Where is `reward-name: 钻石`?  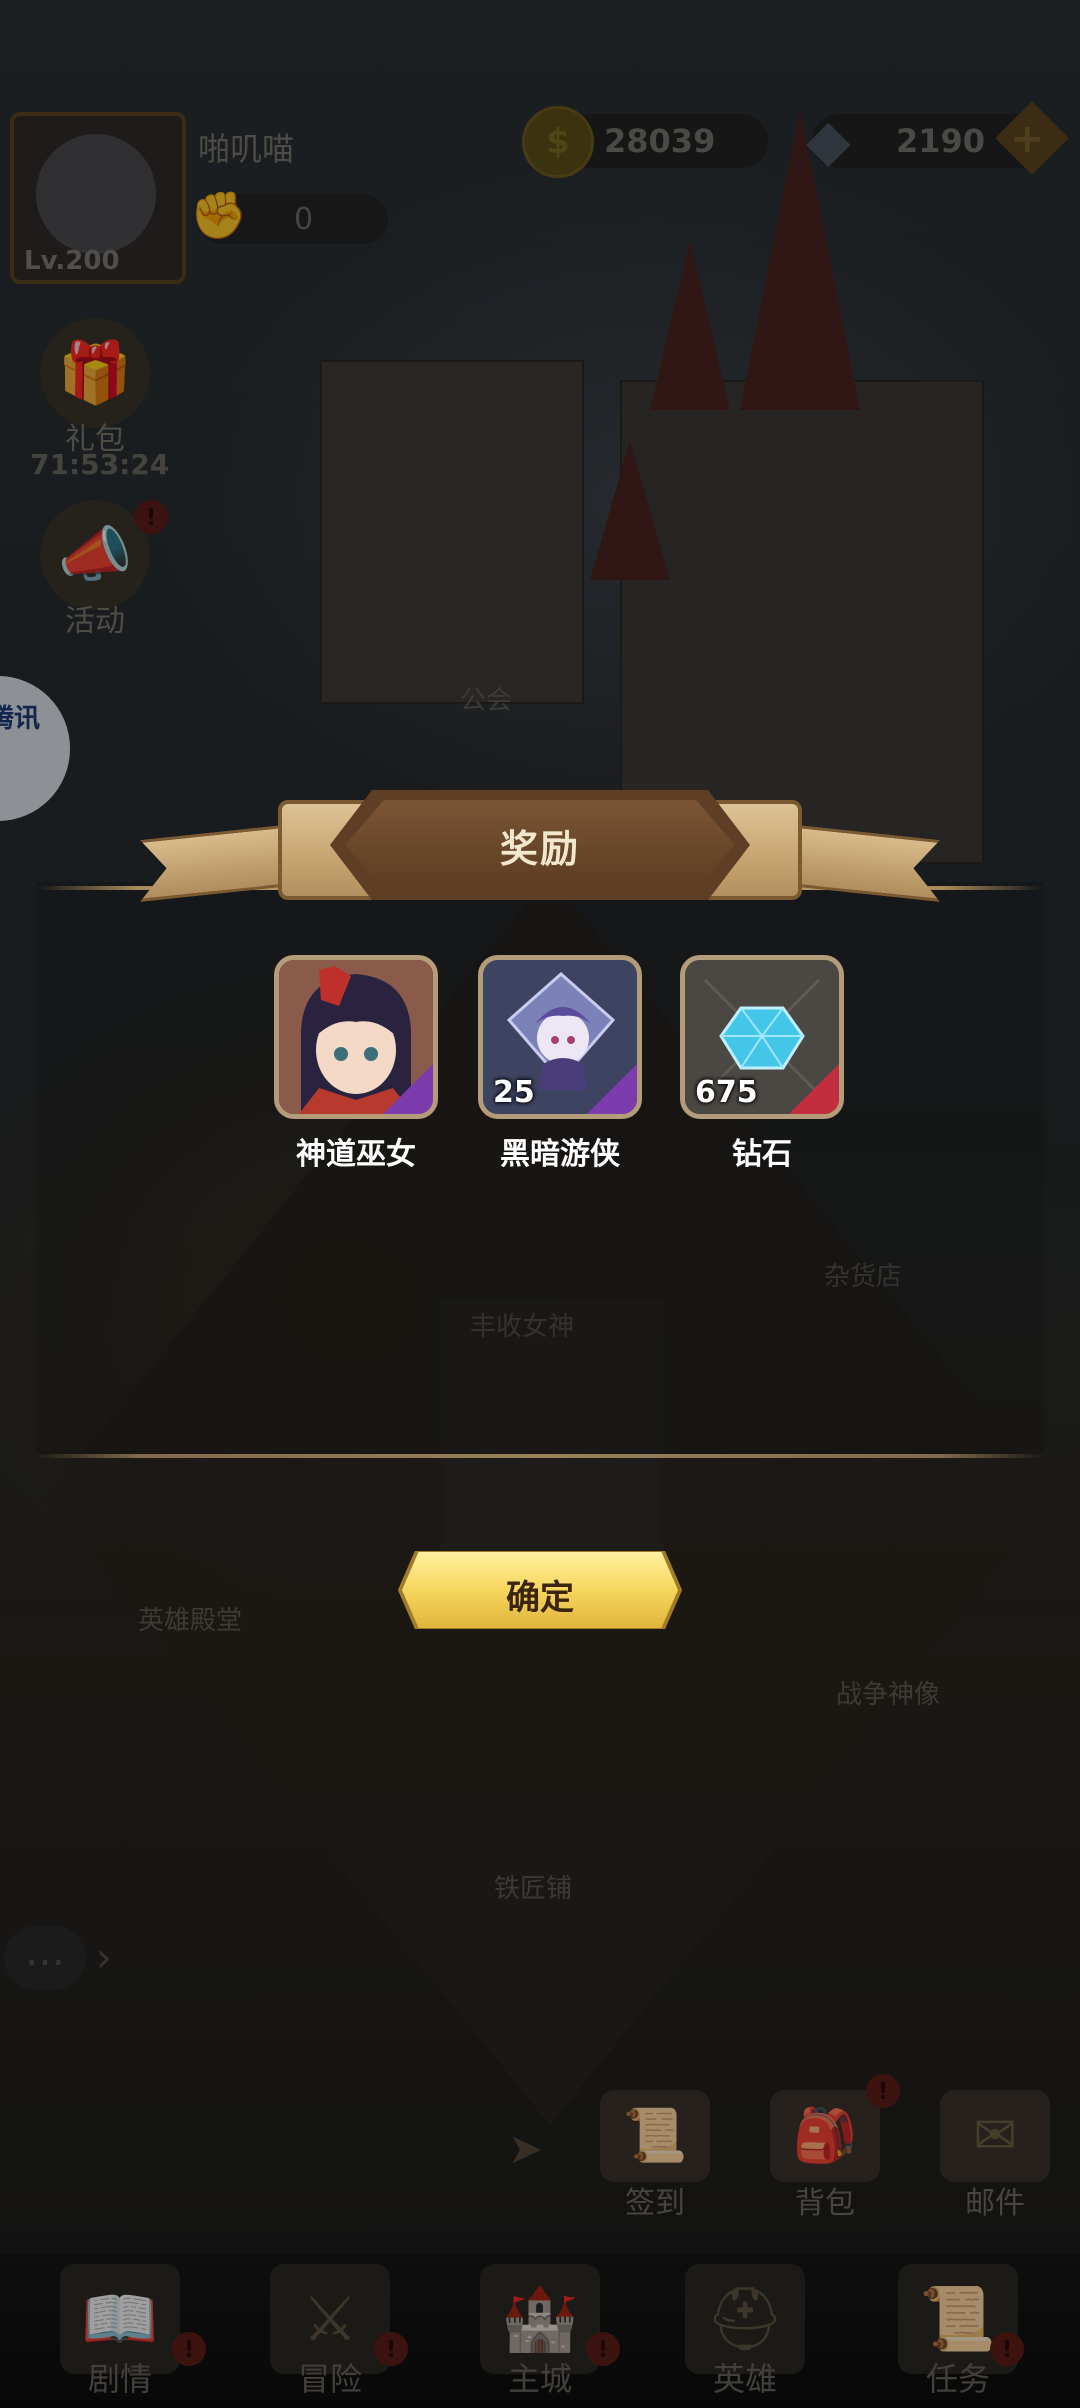 reward-name: 钻石 is located at coordinates (762, 1154).